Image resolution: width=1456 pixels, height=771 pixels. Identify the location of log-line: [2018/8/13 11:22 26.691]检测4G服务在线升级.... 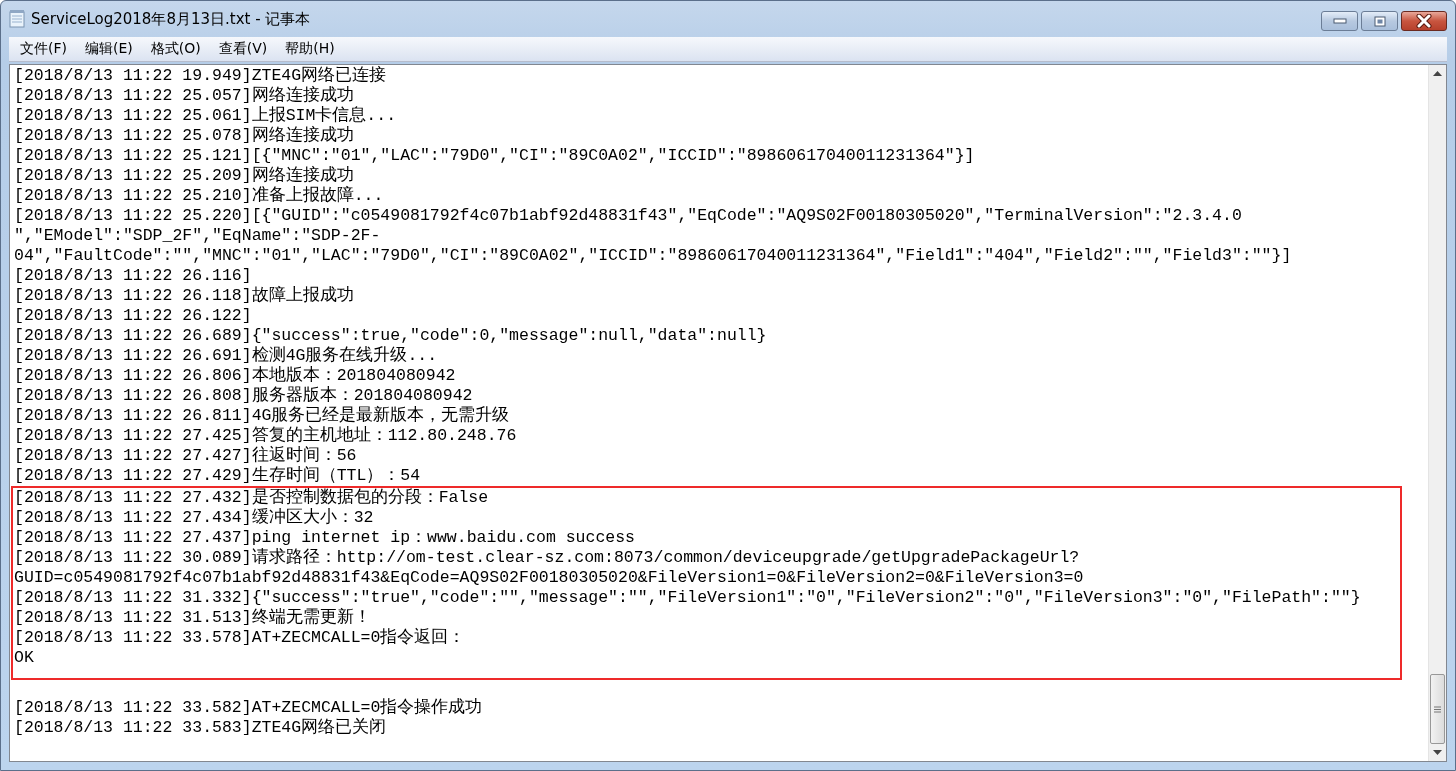
(226, 356).